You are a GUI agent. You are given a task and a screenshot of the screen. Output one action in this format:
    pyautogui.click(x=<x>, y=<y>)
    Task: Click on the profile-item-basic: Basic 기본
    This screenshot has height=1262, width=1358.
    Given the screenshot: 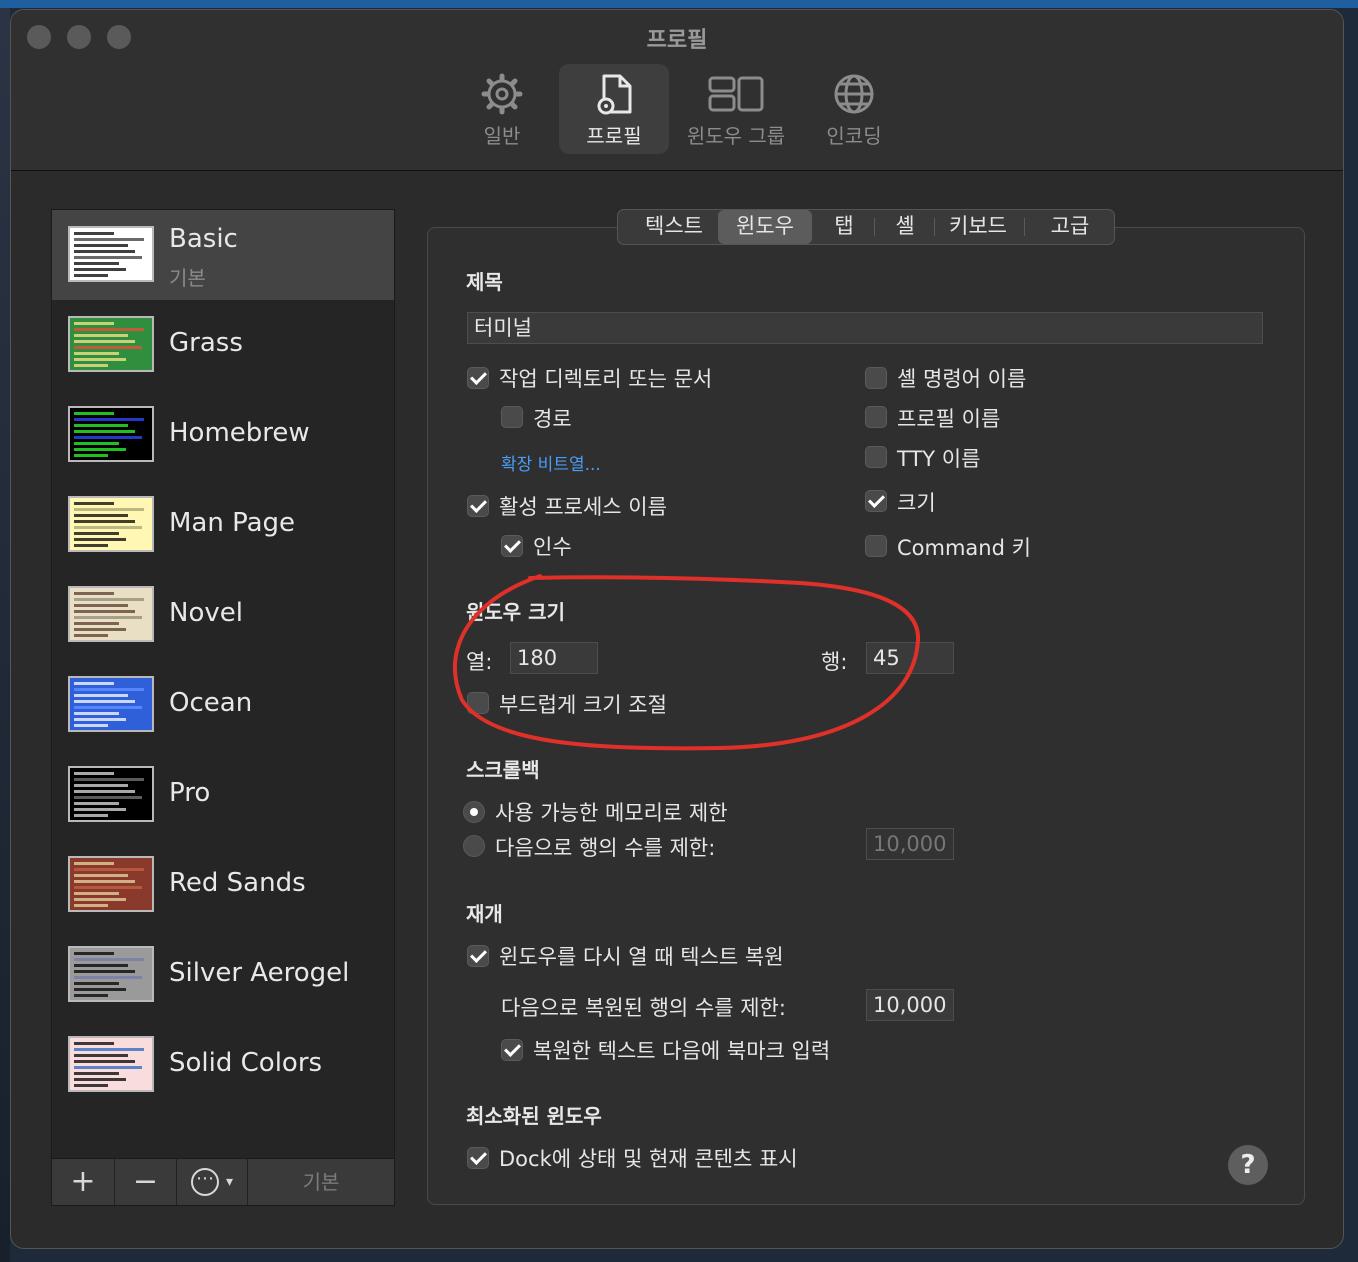 What is the action you would take?
    pyautogui.click(x=223, y=255)
    